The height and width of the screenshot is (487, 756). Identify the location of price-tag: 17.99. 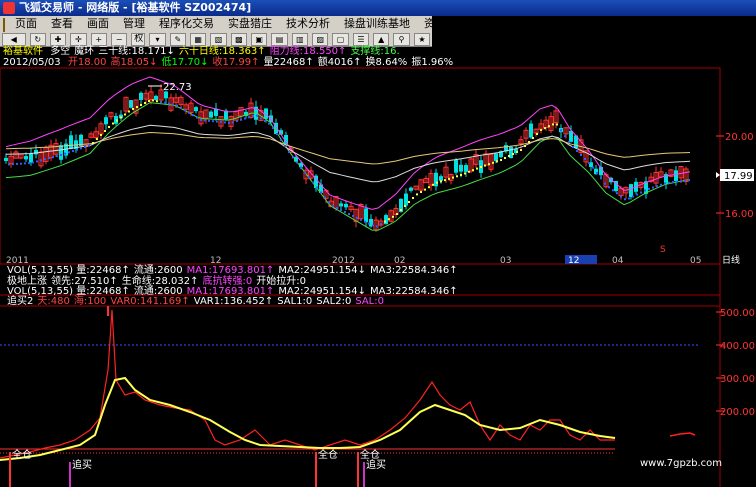
(738, 176).